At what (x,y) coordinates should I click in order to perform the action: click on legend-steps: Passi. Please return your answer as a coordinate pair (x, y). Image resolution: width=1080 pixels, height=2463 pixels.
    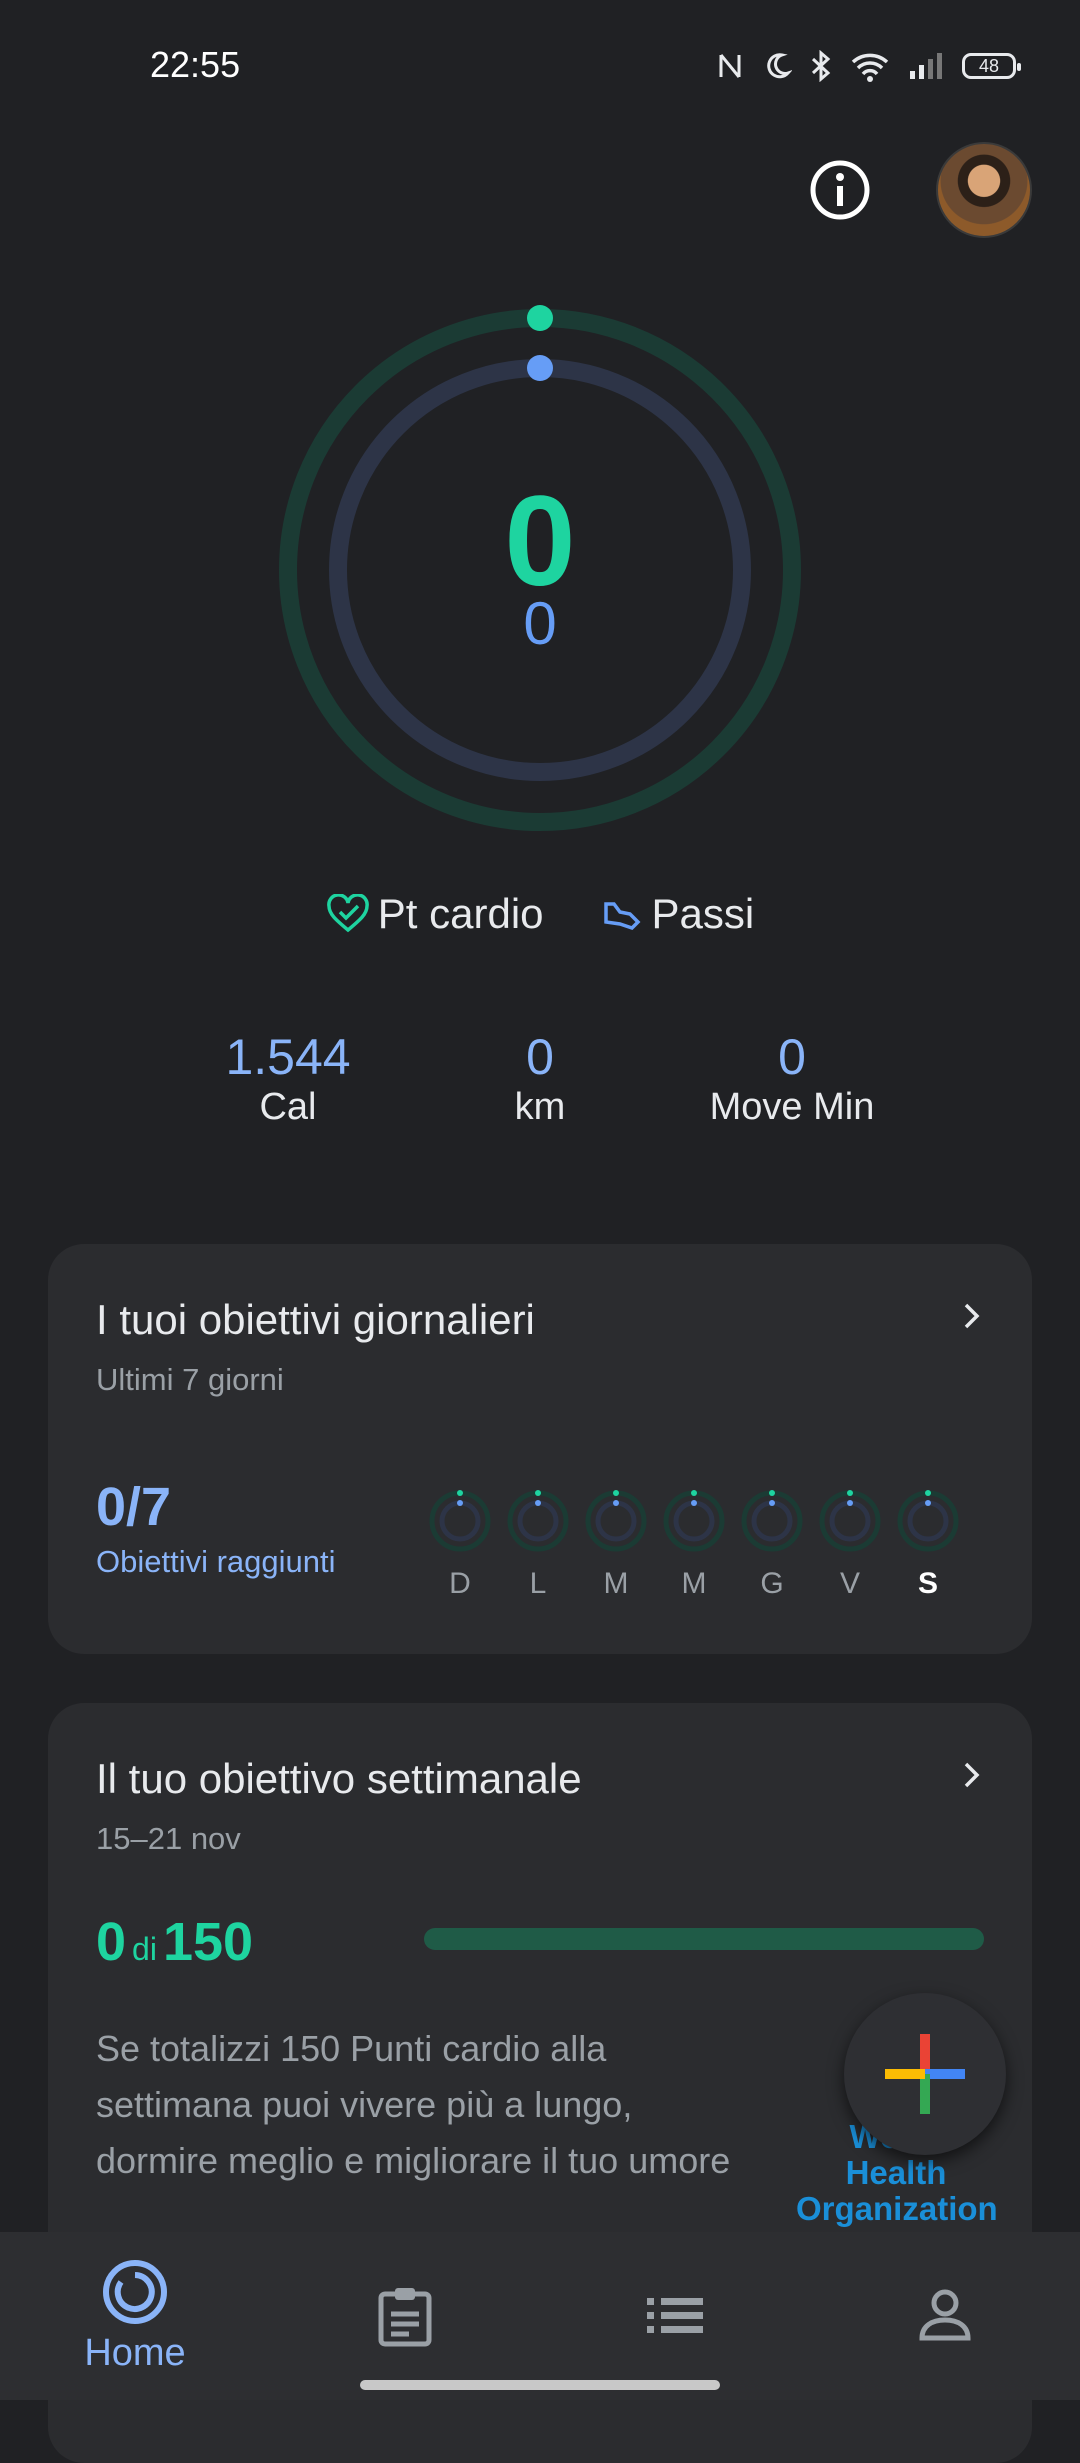
    Looking at the image, I should click on (677, 914).